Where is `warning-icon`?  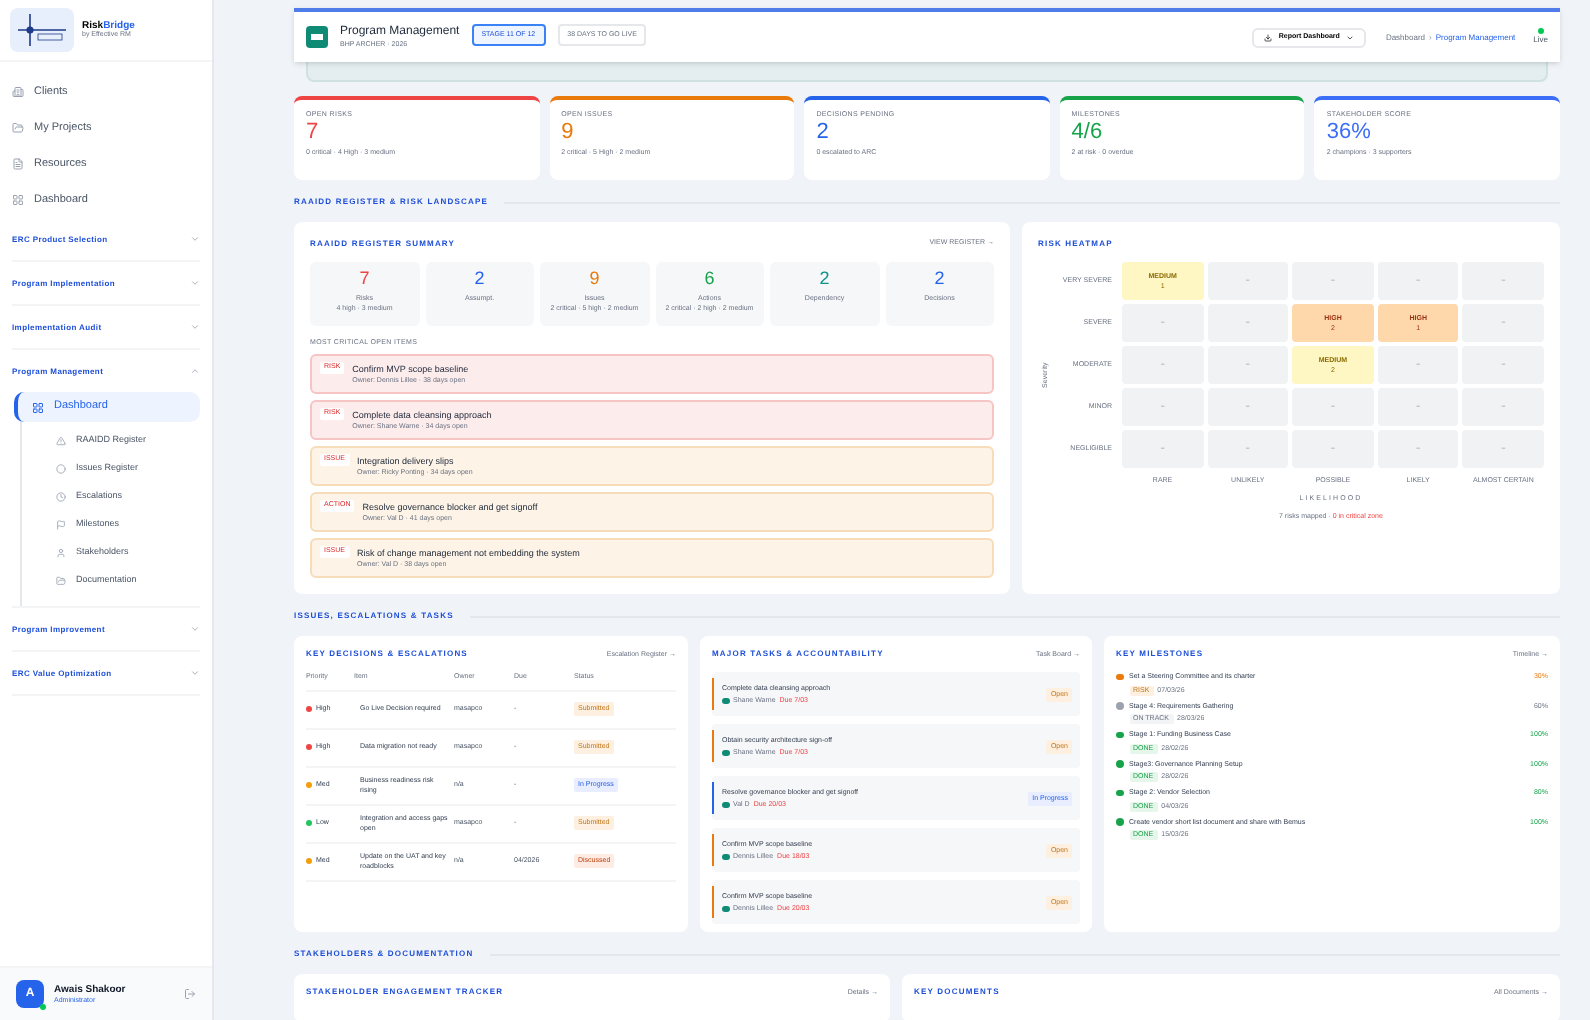
warning-icon is located at coordinates (61, 440).